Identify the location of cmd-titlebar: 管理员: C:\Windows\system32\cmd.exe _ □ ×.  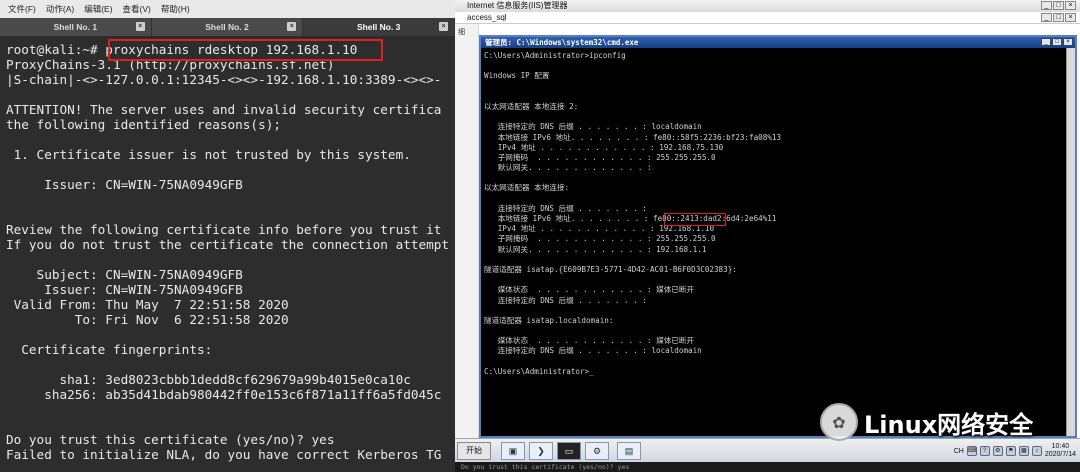
(778, 42).